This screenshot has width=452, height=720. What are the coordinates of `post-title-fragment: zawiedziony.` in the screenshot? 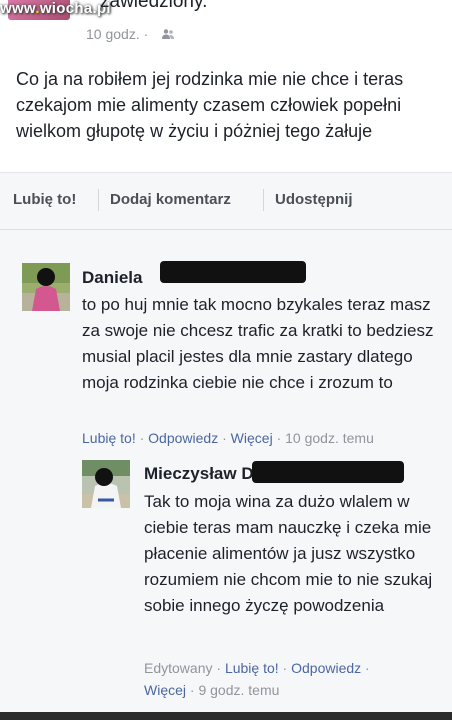 It's located at (154, 6).